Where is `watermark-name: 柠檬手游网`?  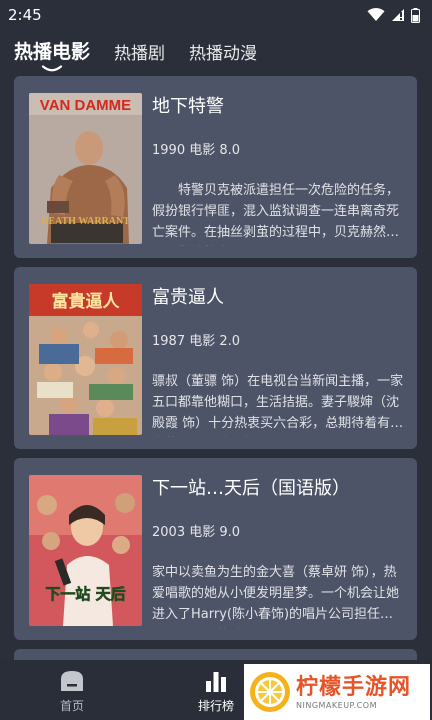
watermark-name: 柠檬手游网 is located at coordinates (354, 687).